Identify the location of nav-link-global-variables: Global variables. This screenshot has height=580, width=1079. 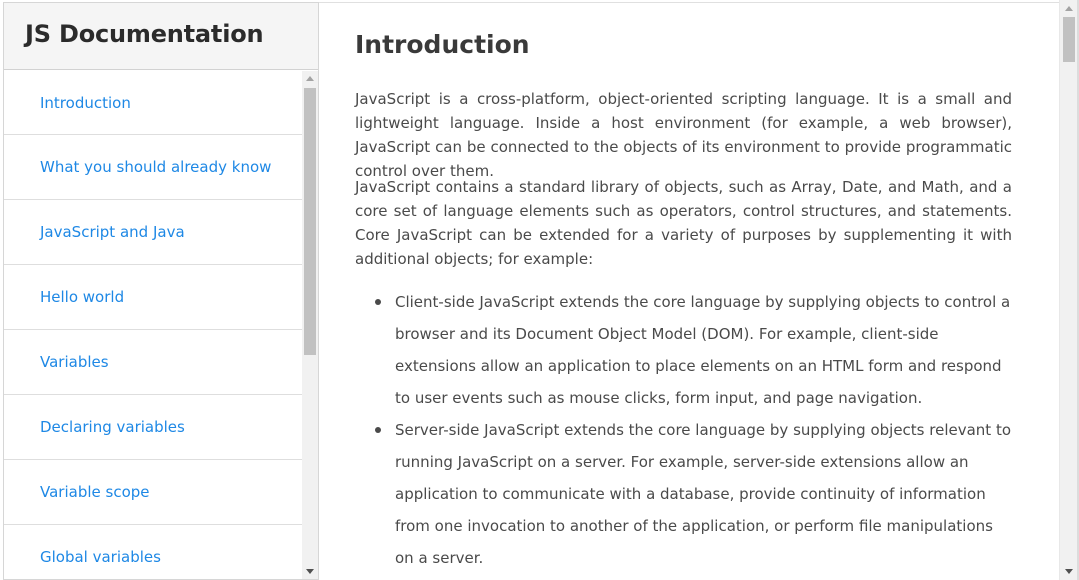
(153, 552).